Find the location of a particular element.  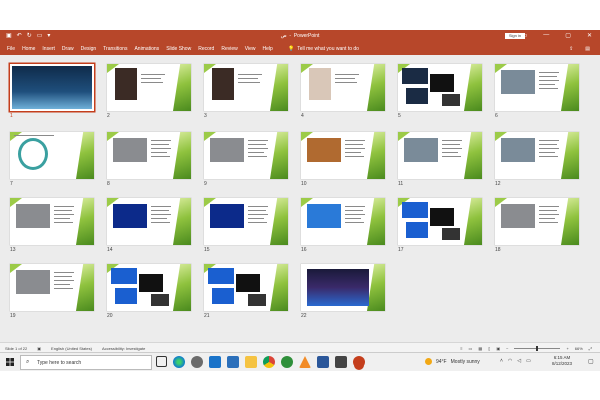

tab-transitions: Transitions is located at coordinates (115, 49).